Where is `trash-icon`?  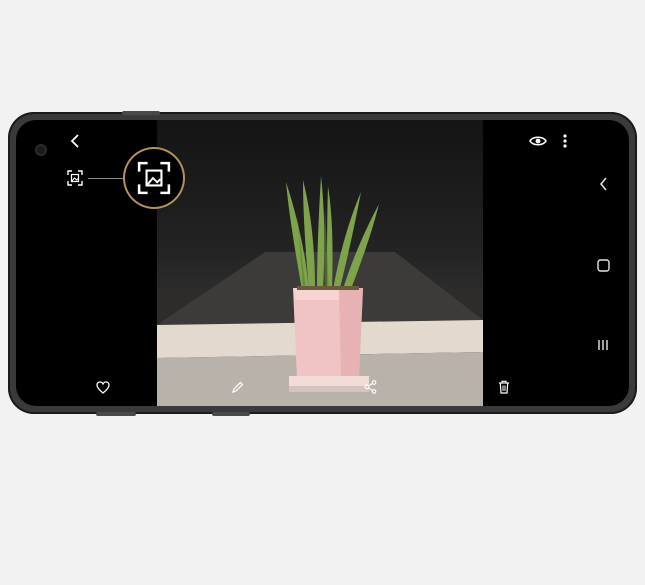 trash-icon is located at coordinates (504, 387).